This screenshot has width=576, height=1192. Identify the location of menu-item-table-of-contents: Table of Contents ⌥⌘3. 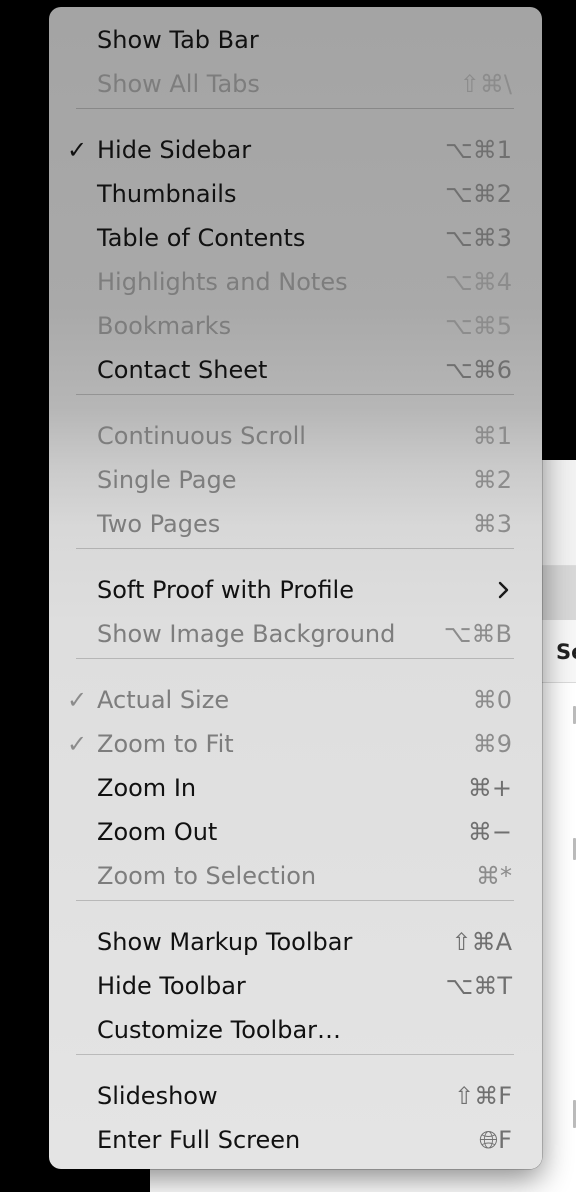
(295, 238).